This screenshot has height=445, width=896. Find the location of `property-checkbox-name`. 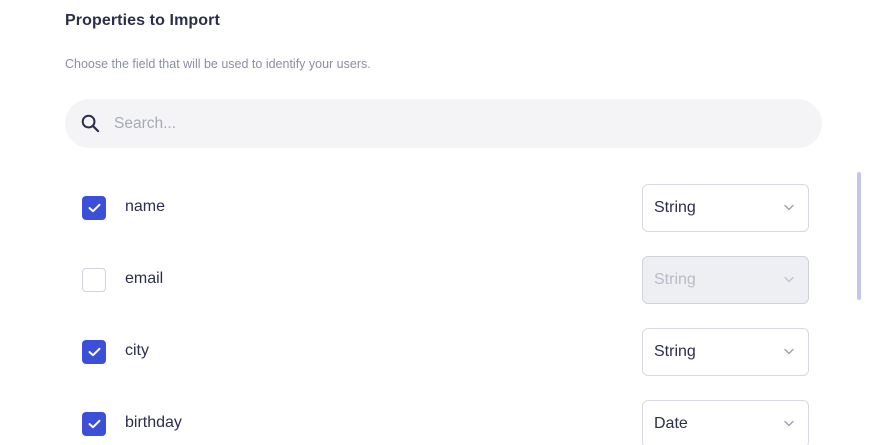

property-checkbox-name is located at coordinates (94, 208).